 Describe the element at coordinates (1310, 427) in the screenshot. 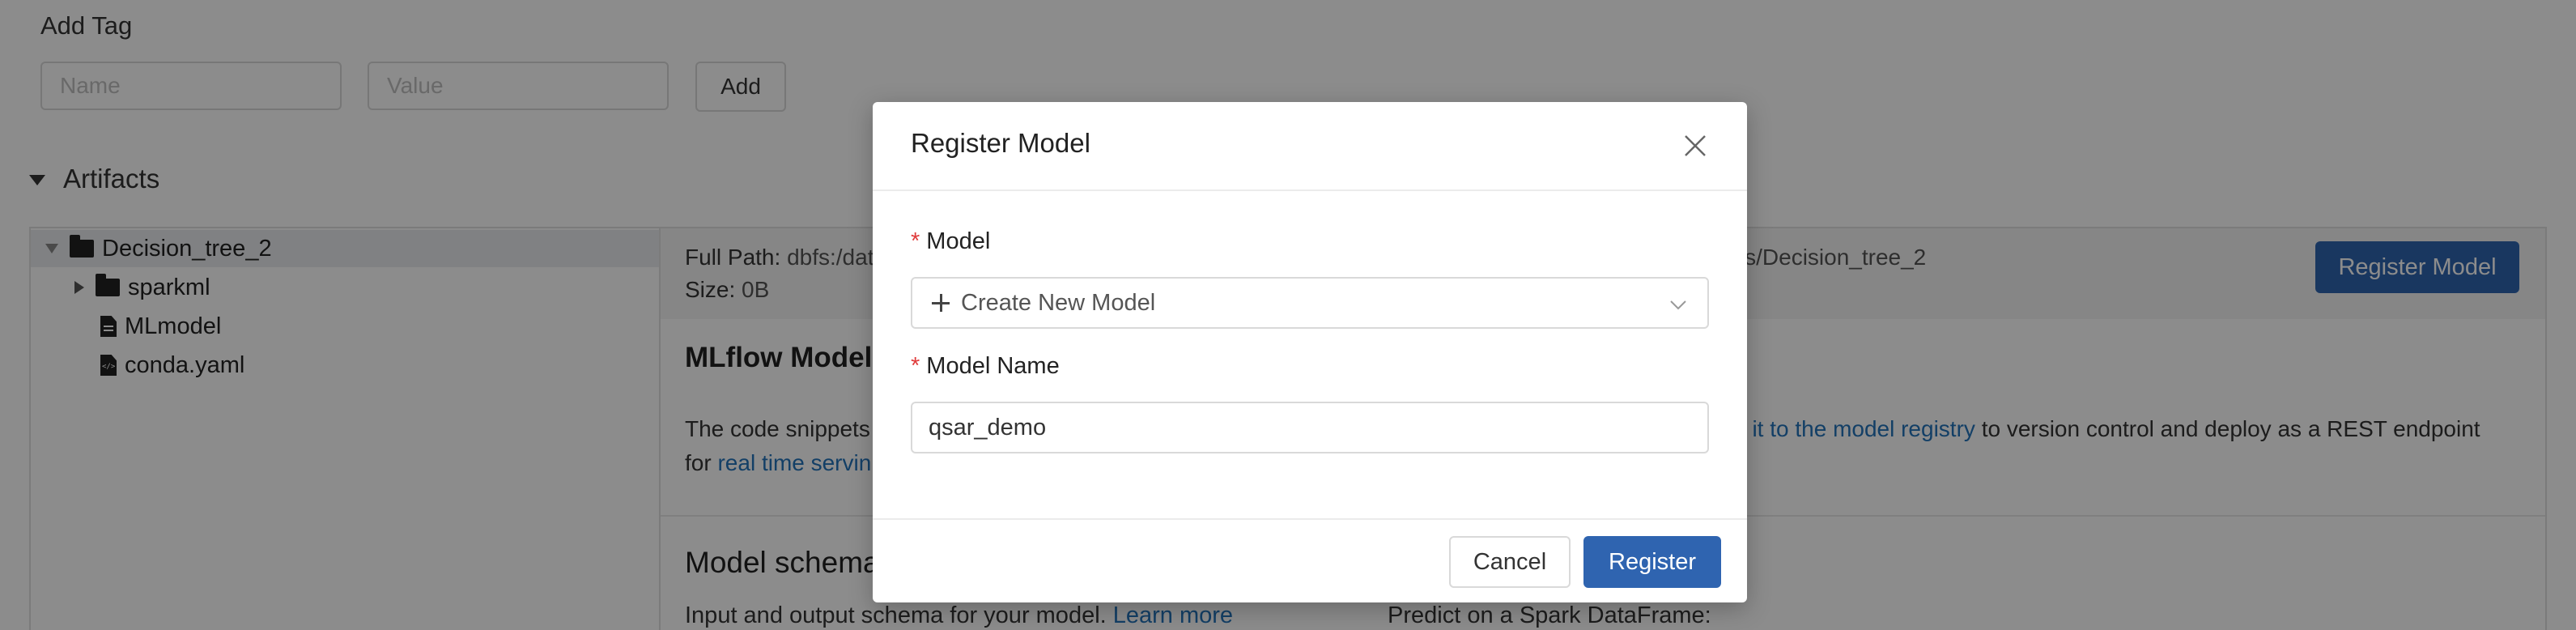

I see `model-name-input` at that location.